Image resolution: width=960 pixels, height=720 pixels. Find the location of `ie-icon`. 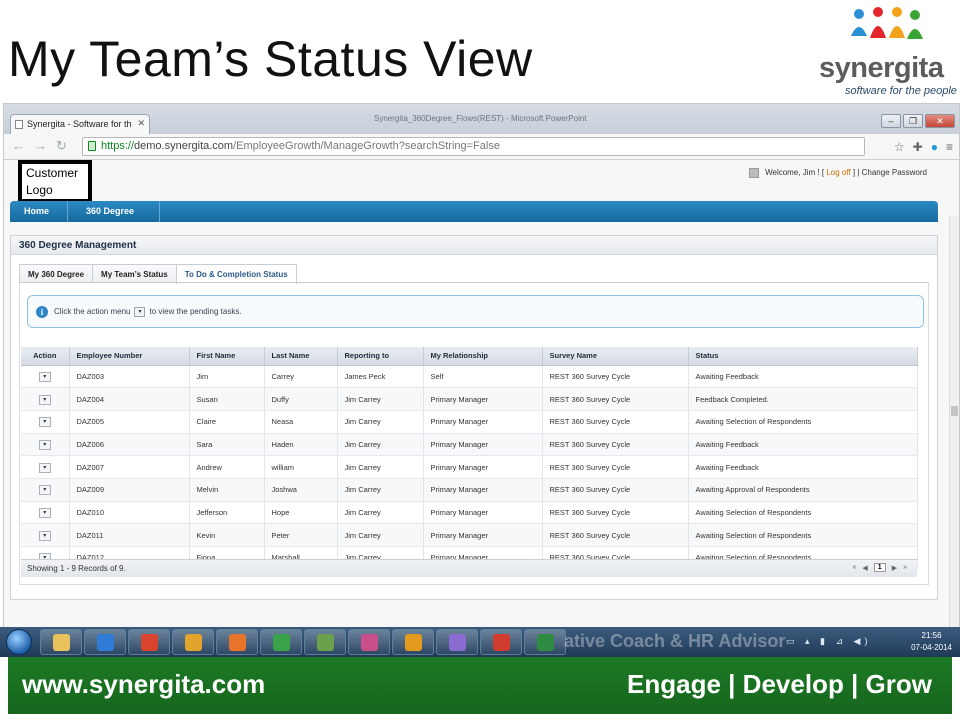

ie-icon is located at coordinates (105, 642).